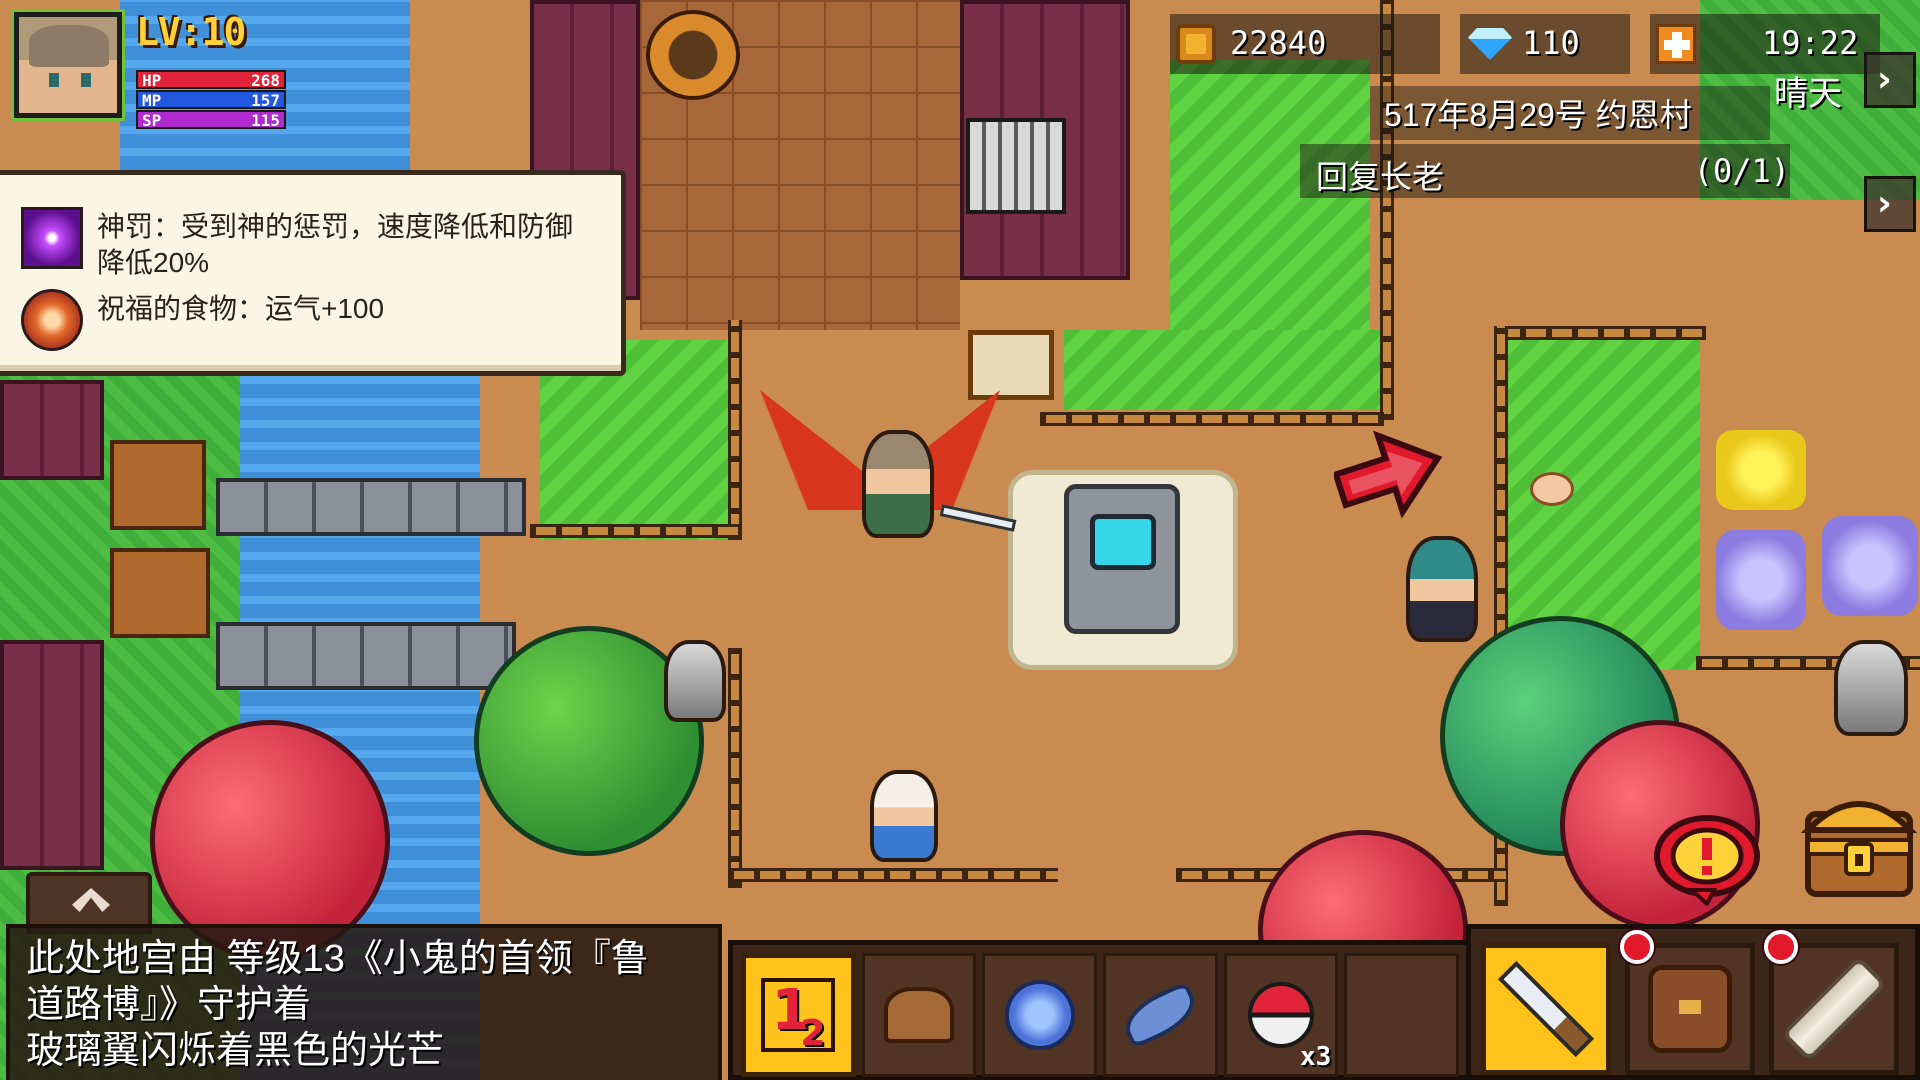 The image size is (1920, 1080). What do you see at coordinates (265, 80) in the screenshot?
I see `hp-value: 268` at bounding box center [265, 80].